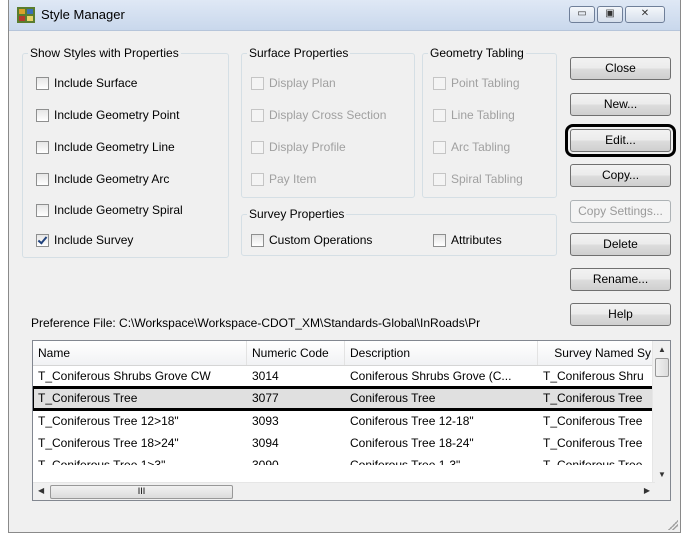 This screenshot has height=537, width=683. I want to click on title-bar: Style Manager ▭ ▣ ✕, so click(344, 15).